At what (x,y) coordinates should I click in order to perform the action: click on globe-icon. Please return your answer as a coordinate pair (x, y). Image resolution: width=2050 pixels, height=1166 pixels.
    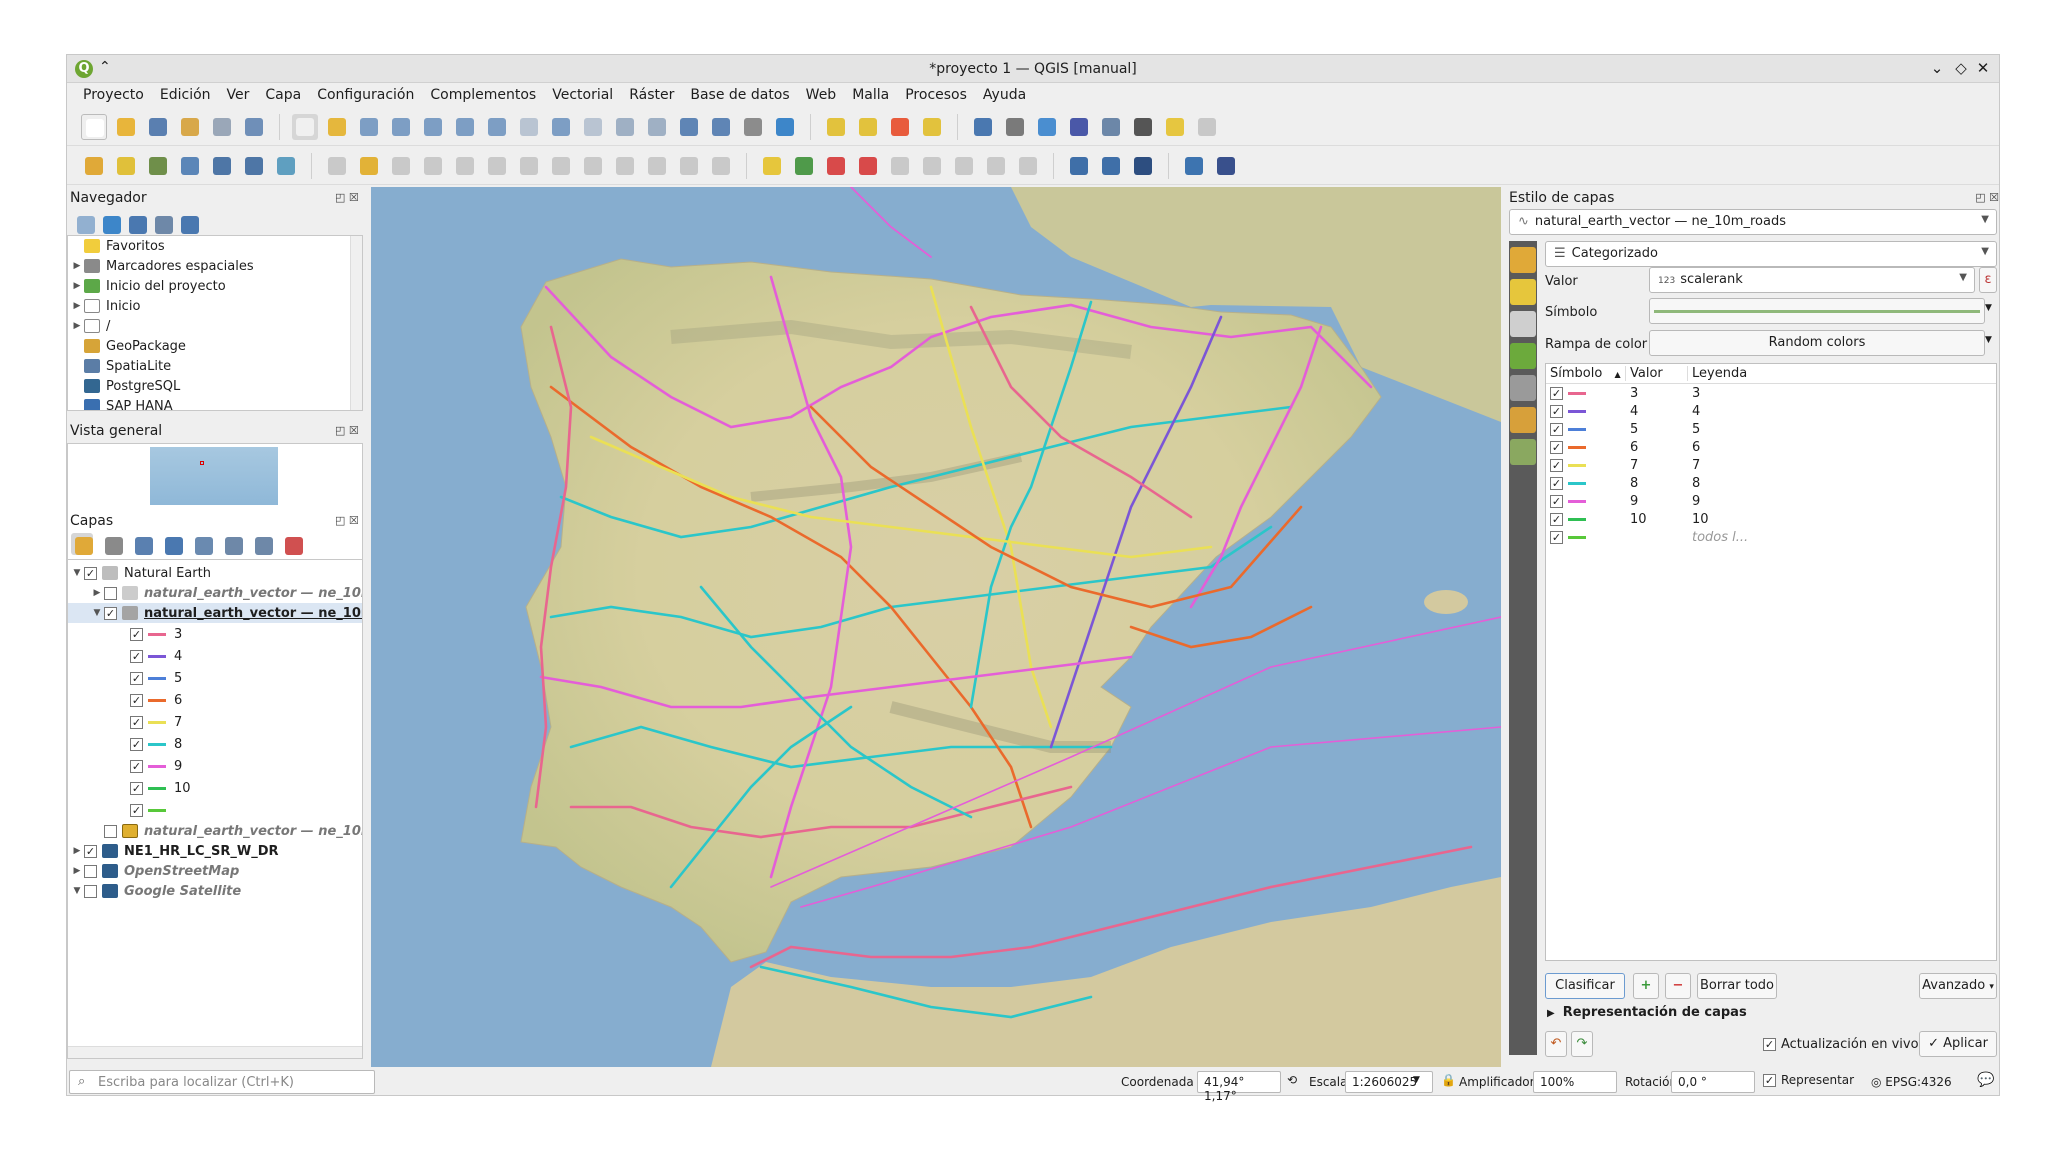
    Looking at the image, I should click on (1079, 166).